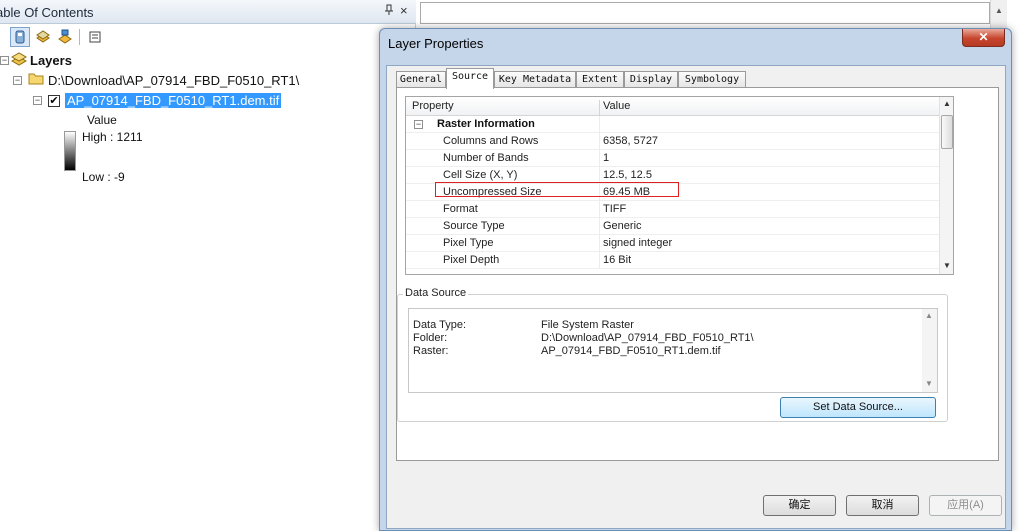  Describe the element at coordinates (651, 79) in the screenshot. I see `tab-display: Display` at that location.